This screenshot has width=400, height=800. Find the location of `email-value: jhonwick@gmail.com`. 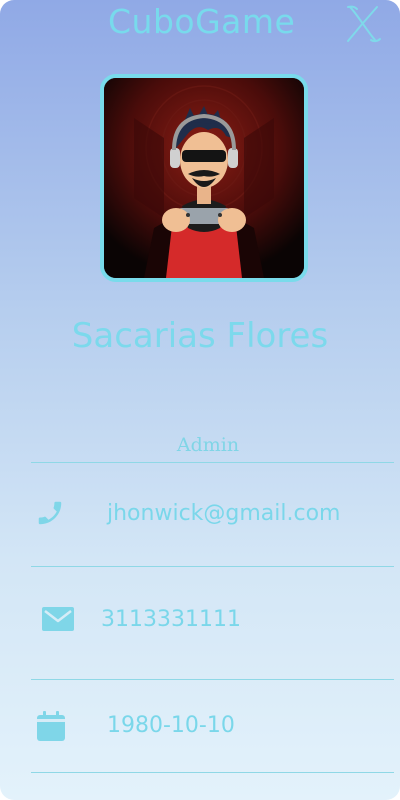

email-value: jhonwick@gmail.com is located at coordinates (224, 513).